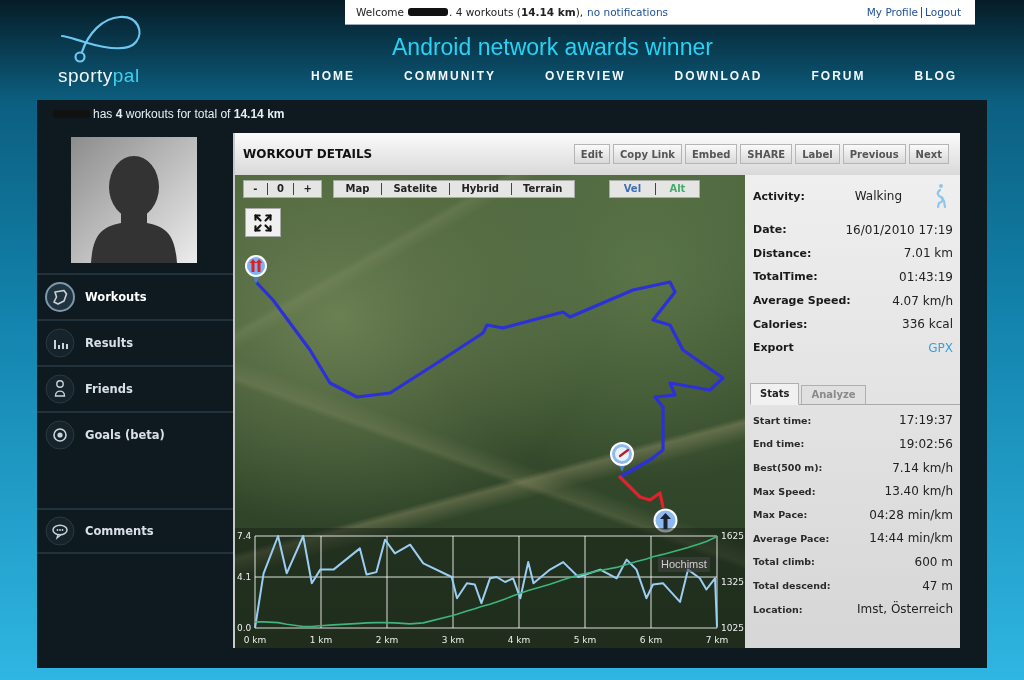 Image resolution: width=1024 pixels, height=680 pixels. I want to click on workout-summary-text: . 4 workouts (14.14 km),, so click(516, 12).